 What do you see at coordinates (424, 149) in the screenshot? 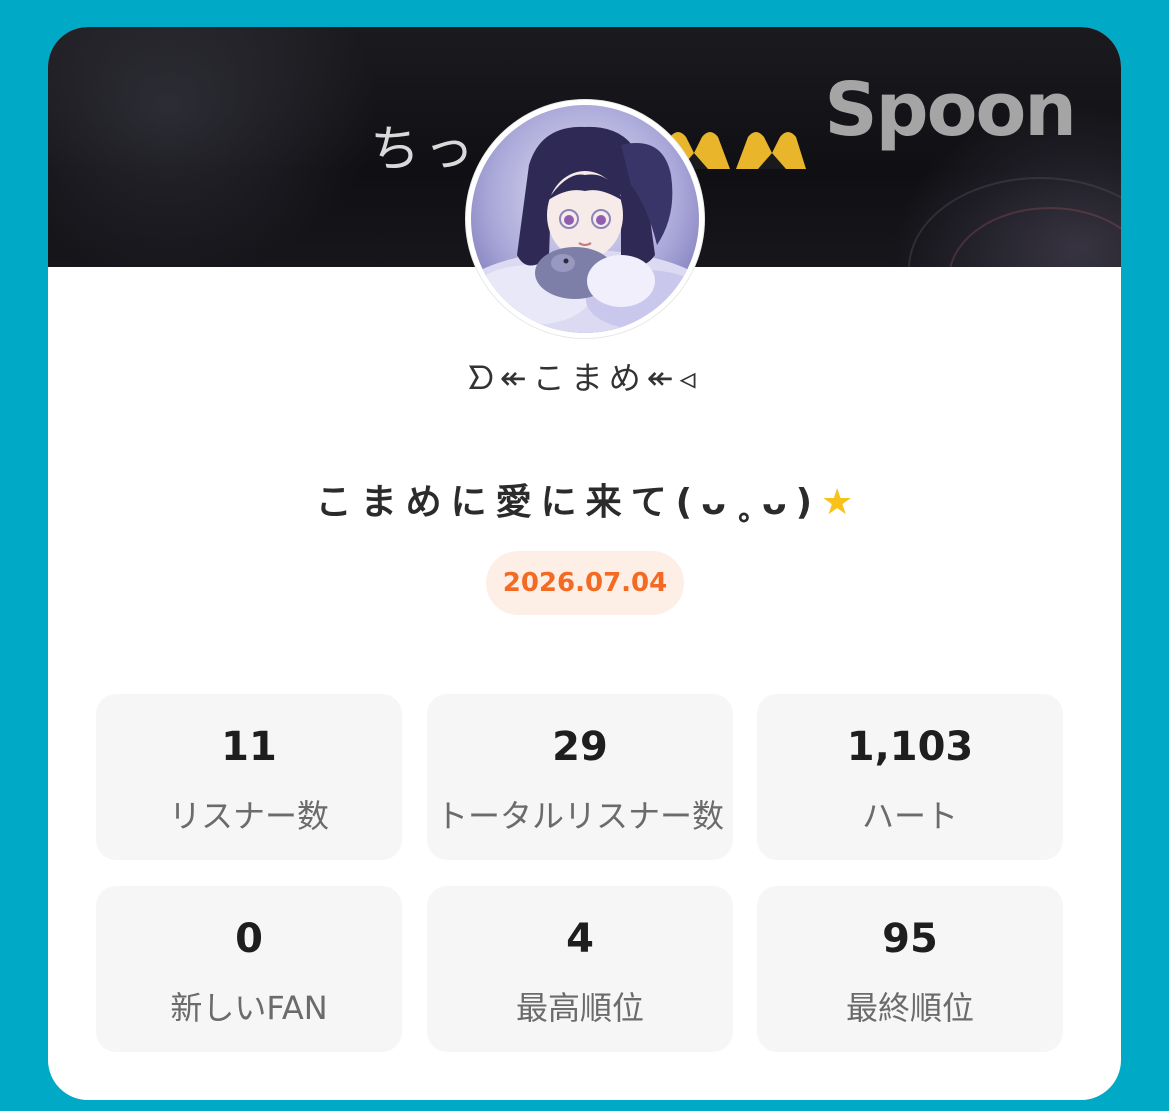
I see `banner-caption: ちっ` at bounding box center [424, 149].